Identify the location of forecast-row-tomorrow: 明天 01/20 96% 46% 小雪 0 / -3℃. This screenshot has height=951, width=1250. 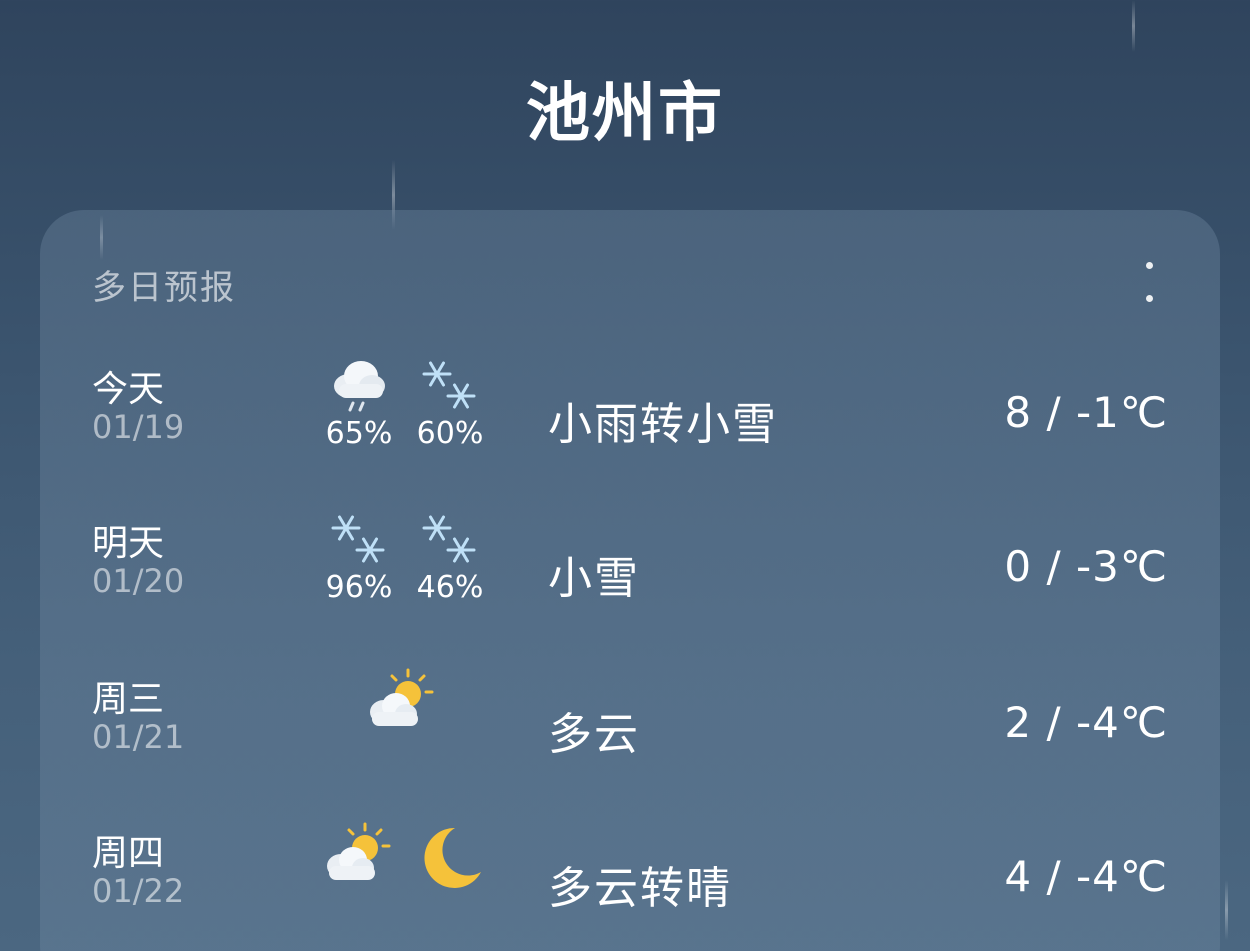
(630, 570).